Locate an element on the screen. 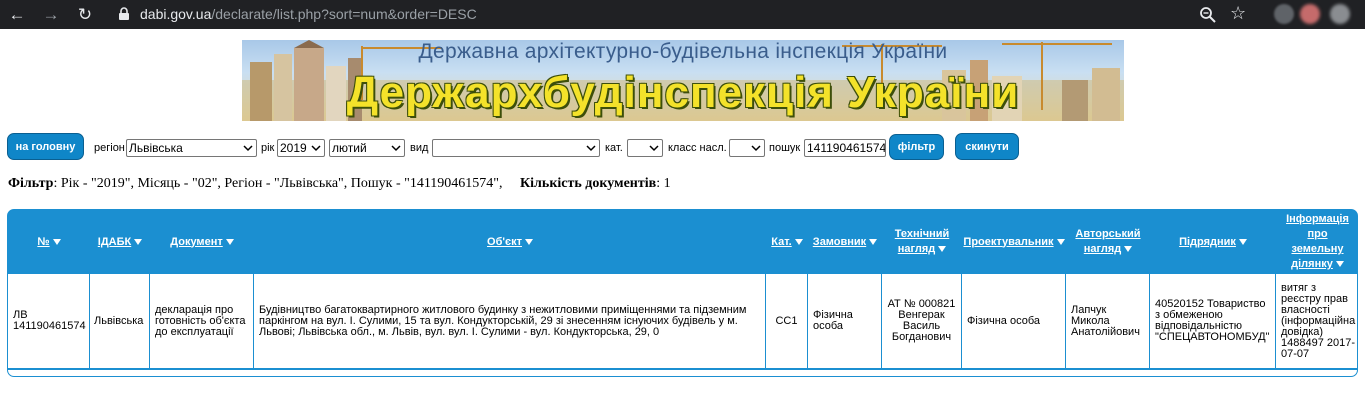 This screenshot has height=393, width=1365. category-select is located at coordinates (645, 148).